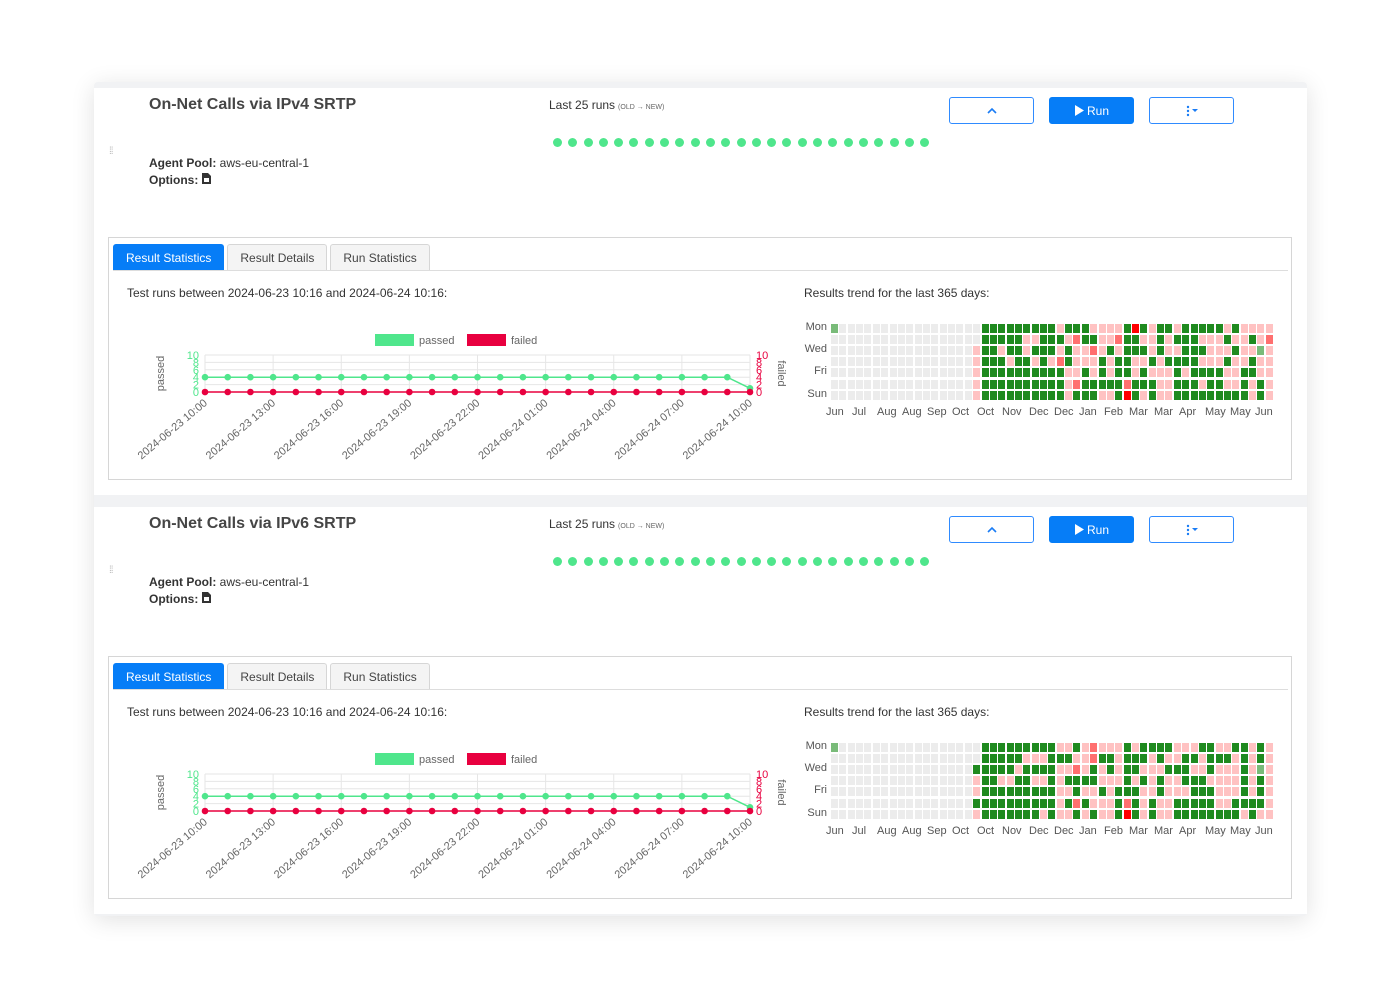 This screenshot has width=1400, height=1000. Describe the element at coordinates (169, 676) in the screenshot. I see `tab-result-statistics: Result Statistics` at that location.